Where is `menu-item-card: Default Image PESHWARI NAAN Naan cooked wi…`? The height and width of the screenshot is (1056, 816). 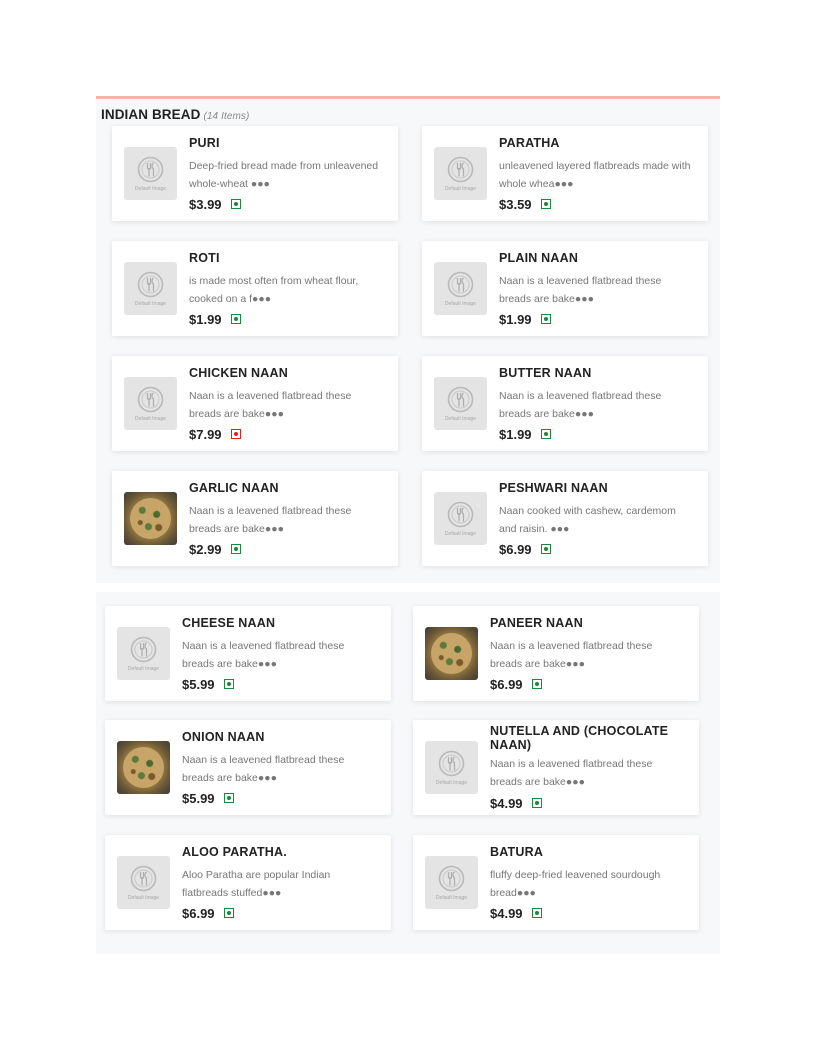 menu-item-card: Default Image PESHWARI NAAN Naan cooked wi… is located at coordinates (565, 518).